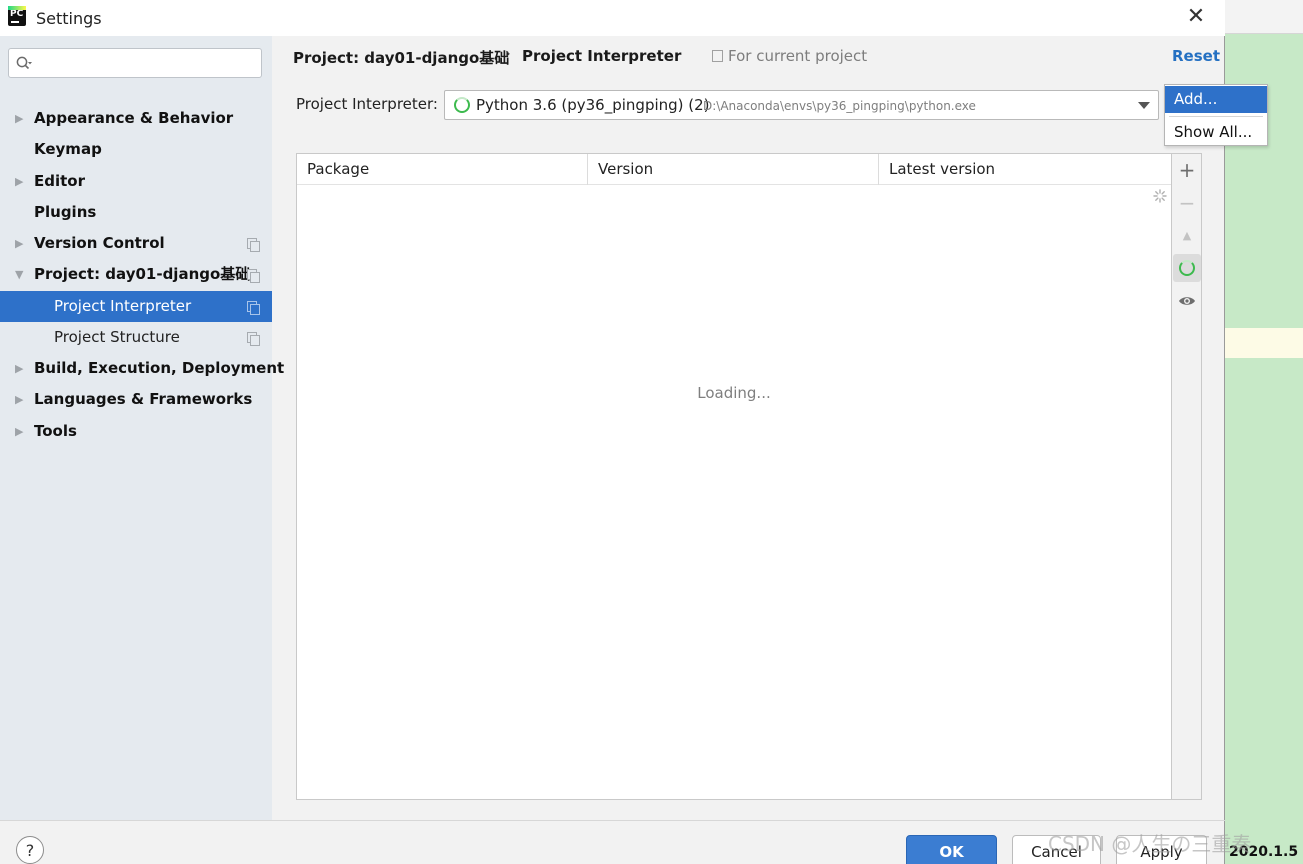 The width and height of the screenshot is (1303, 864). Describe the element at coordinates (55, 431) in the screenshot. I see `sidebar-item-label: Tools` at that location.